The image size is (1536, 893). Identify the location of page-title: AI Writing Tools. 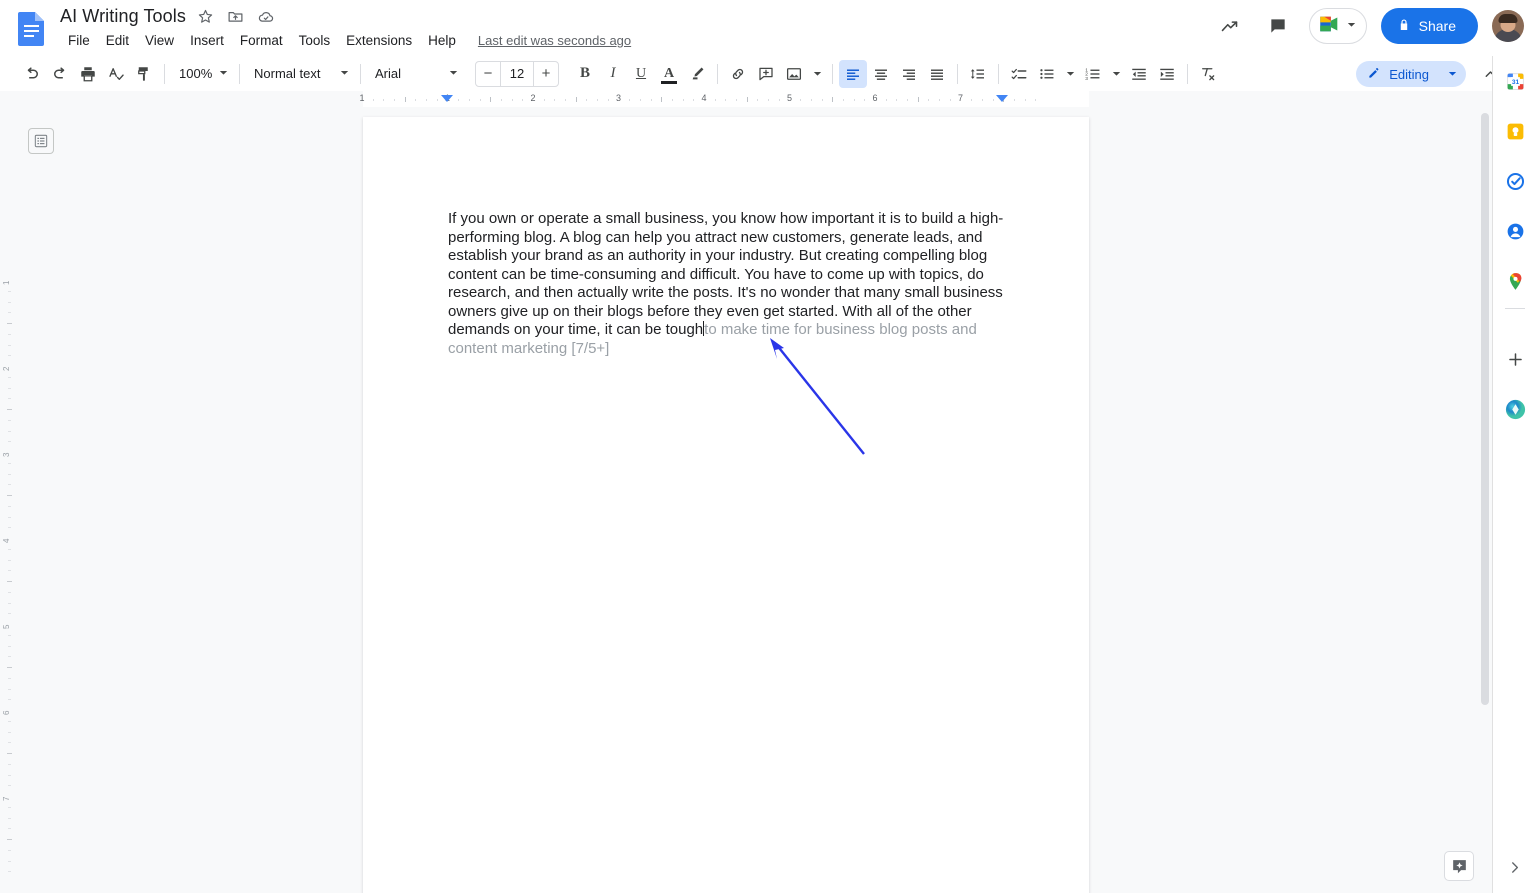
(123, 16).